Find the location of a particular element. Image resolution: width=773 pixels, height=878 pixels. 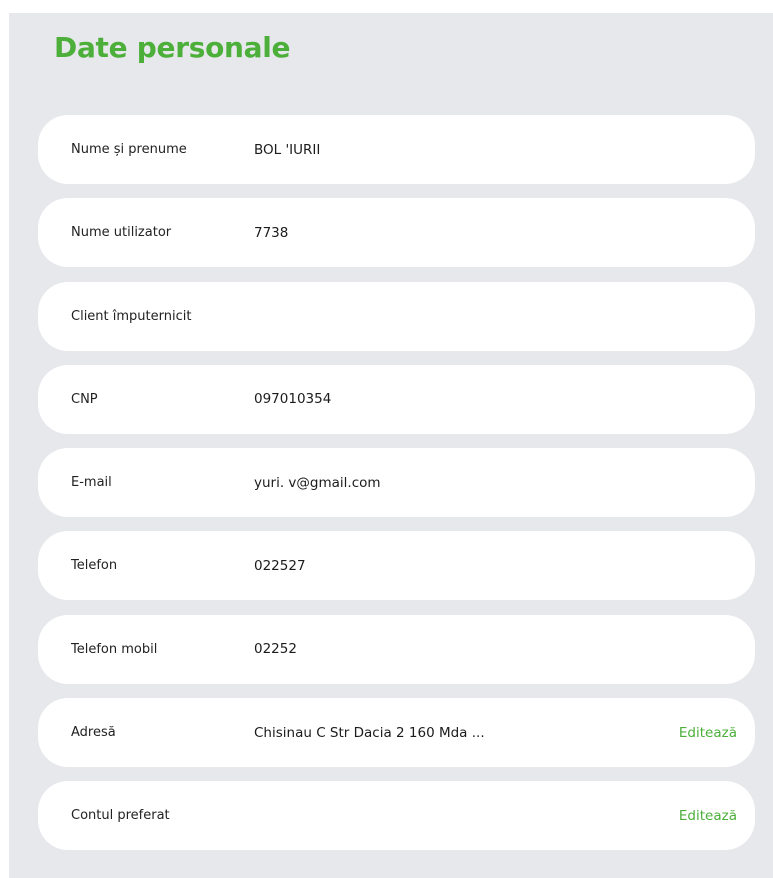

field-value-mobile-phone: 02252 is located at coordinates (275, 649).